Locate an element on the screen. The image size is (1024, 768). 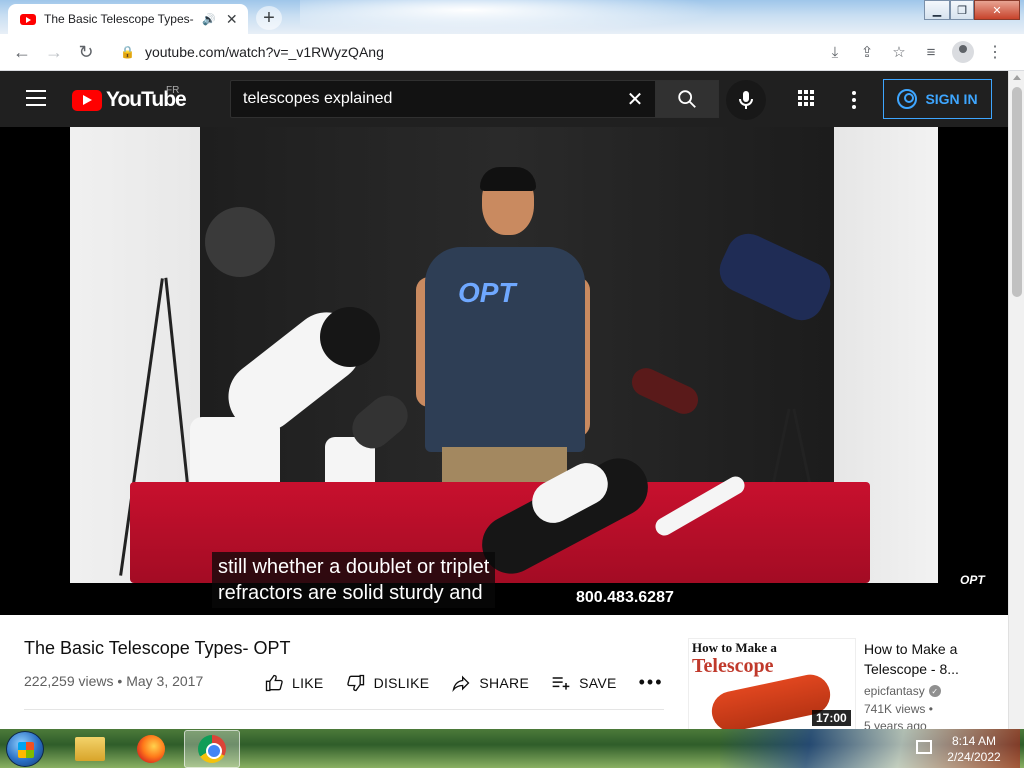
thumbnail-text: How to Make a Telescope is located at coordinates (734, 658).